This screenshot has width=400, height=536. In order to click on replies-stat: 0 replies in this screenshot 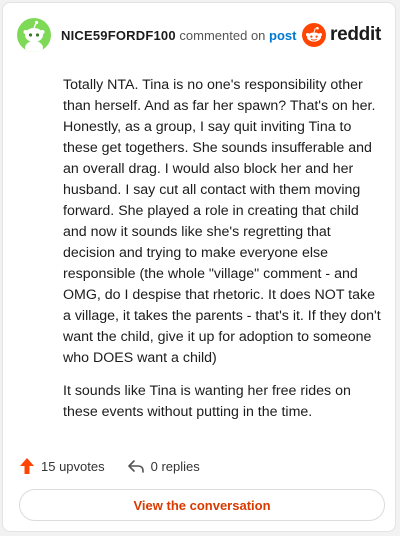, I will do `click(163, 466)`.